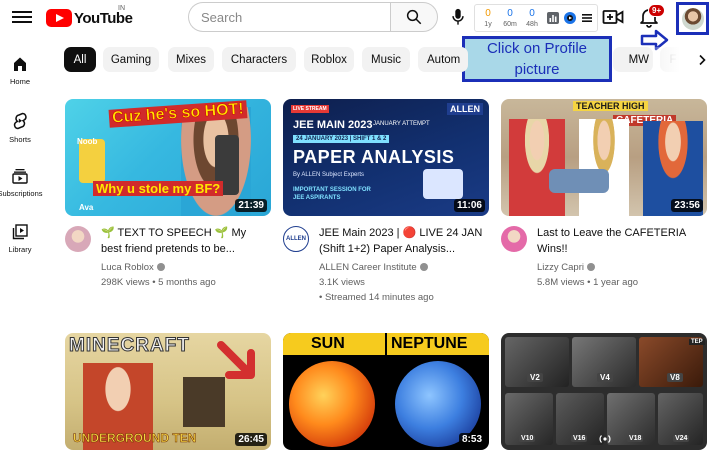 This screenshot has width=715, height=450. Describe the element at coordinates (671, 60) in the screenshot. I see `chips-fade` at that location.